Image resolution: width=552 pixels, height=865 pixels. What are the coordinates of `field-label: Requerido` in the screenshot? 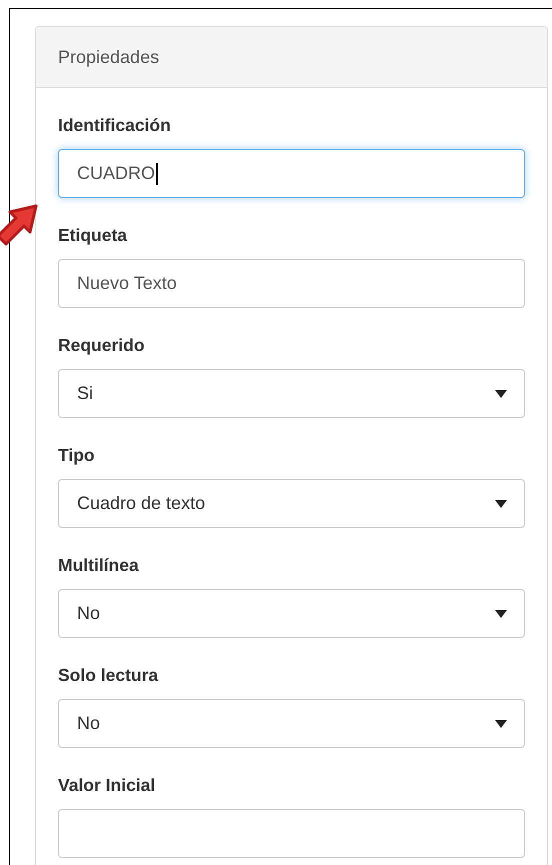 It's located at (101, 345).